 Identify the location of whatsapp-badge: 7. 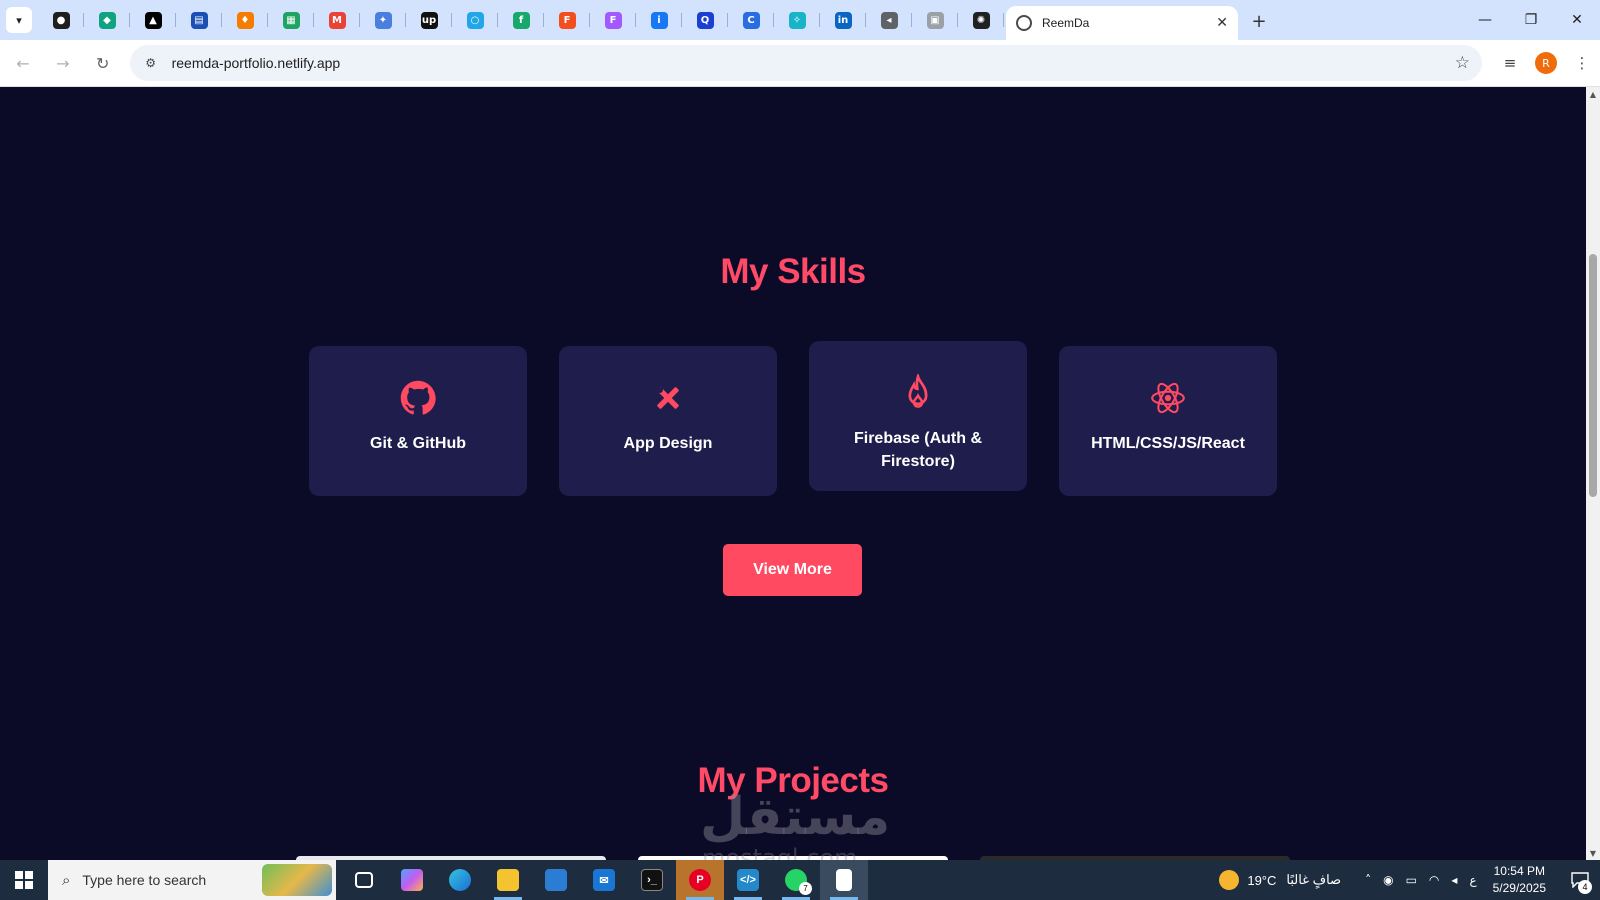
(805, 888).